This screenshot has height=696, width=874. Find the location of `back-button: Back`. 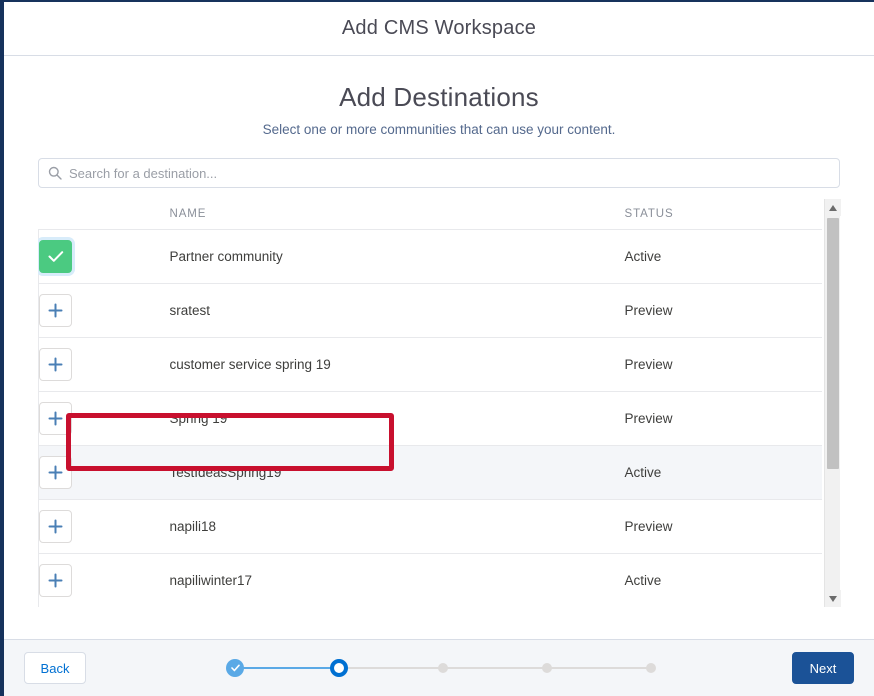

back-button: Back is located at coordinates (55, 668).